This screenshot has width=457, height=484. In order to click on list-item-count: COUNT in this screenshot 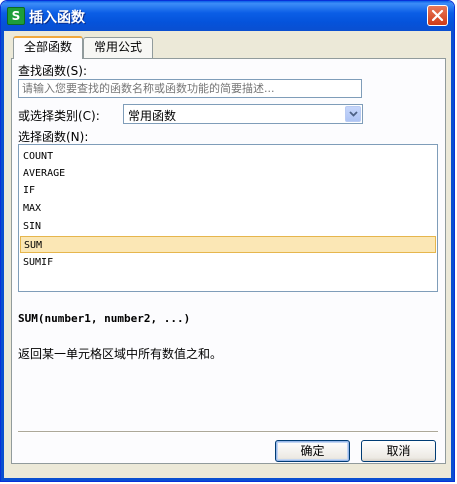, I will do `click(228, 156)`.